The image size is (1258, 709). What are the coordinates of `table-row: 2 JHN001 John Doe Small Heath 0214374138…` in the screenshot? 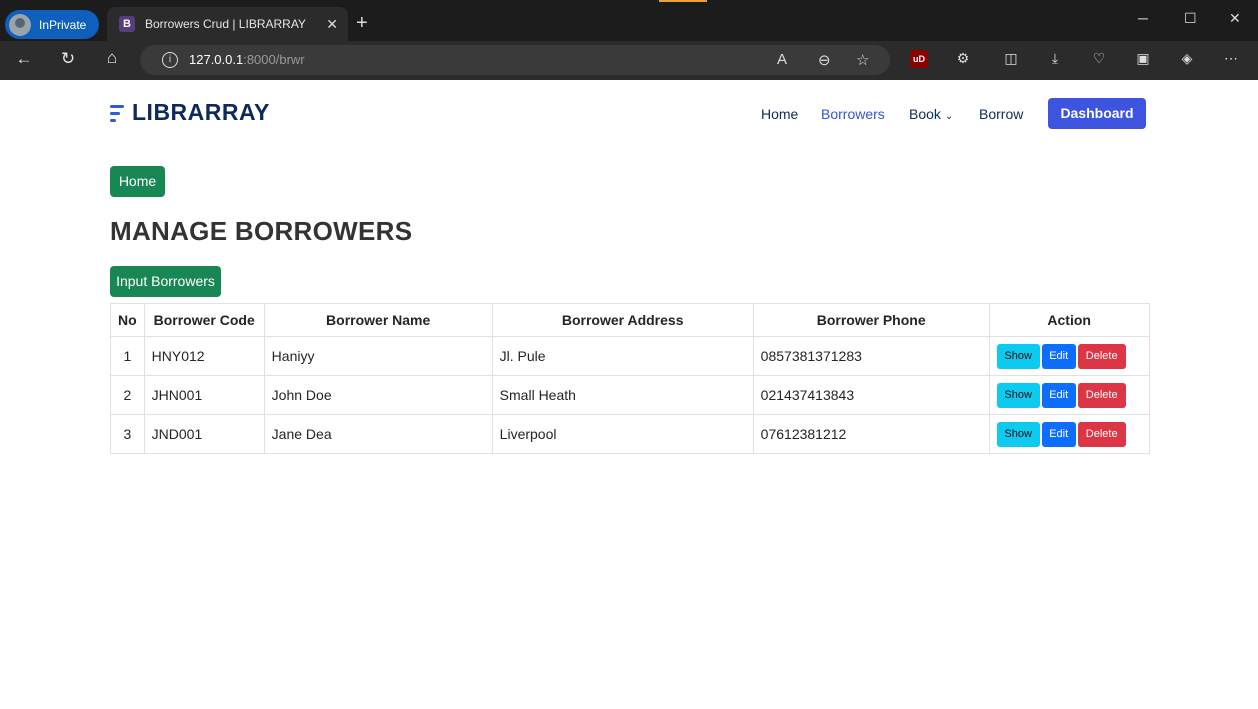 It's located at (630, 395).